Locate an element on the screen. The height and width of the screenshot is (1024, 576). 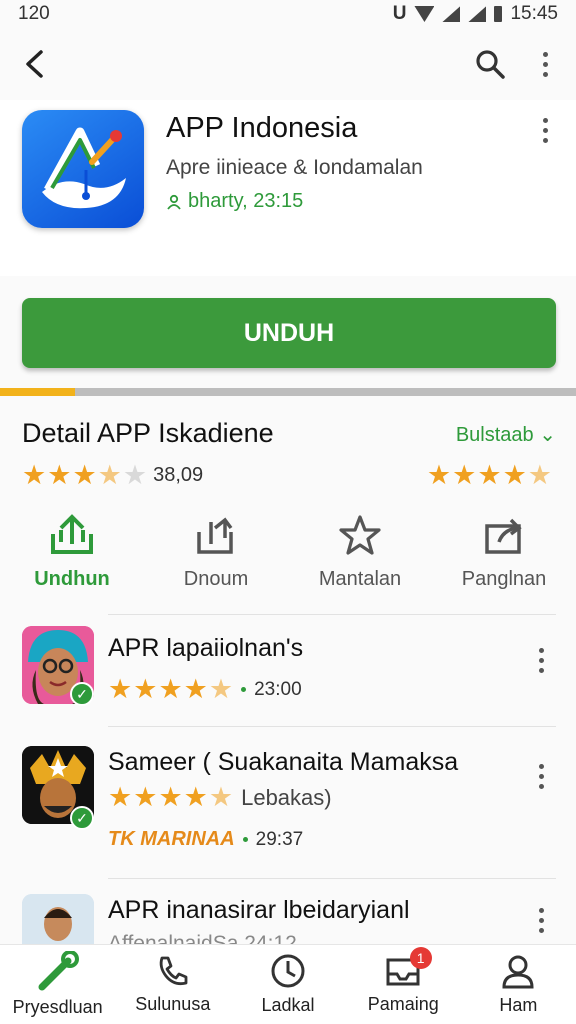
overflow-menu-button is located at coordinates (545, 64).